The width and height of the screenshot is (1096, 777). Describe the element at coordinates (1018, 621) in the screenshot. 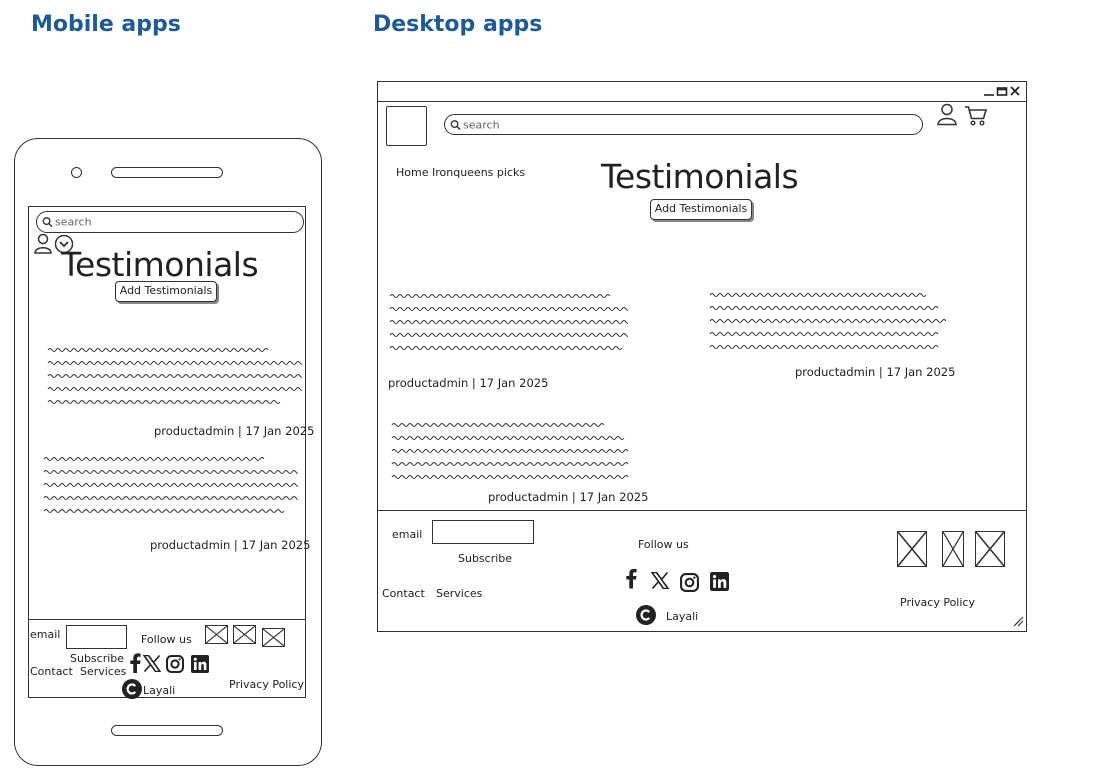

I see `resize-handle-icon` at that location.